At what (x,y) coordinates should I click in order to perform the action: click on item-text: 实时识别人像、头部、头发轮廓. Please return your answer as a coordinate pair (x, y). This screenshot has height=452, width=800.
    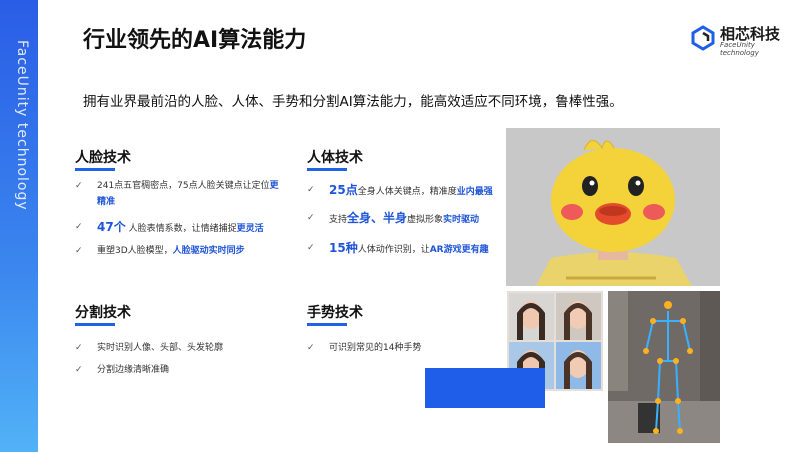
    Looking at the image, I should click on (160, 348).